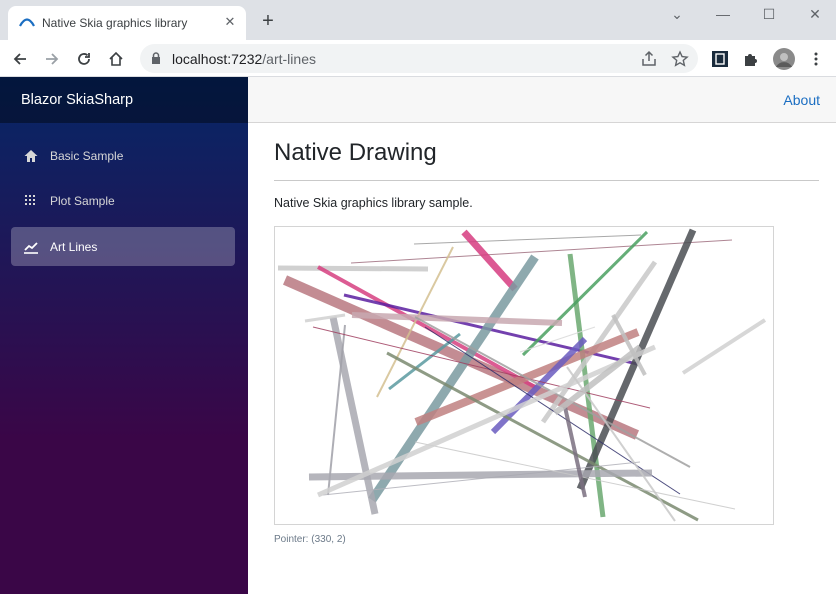  I want to click on forward-button, so click(52, 59).